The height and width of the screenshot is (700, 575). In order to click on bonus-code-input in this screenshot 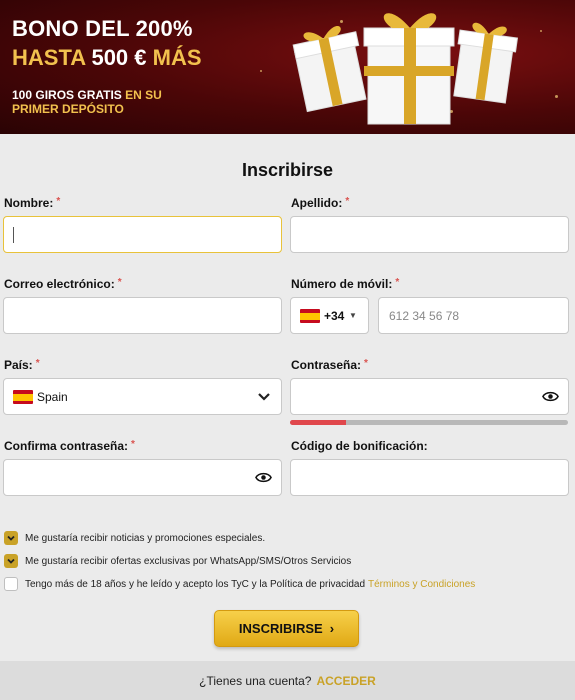, I will do `click(429, 477)`.